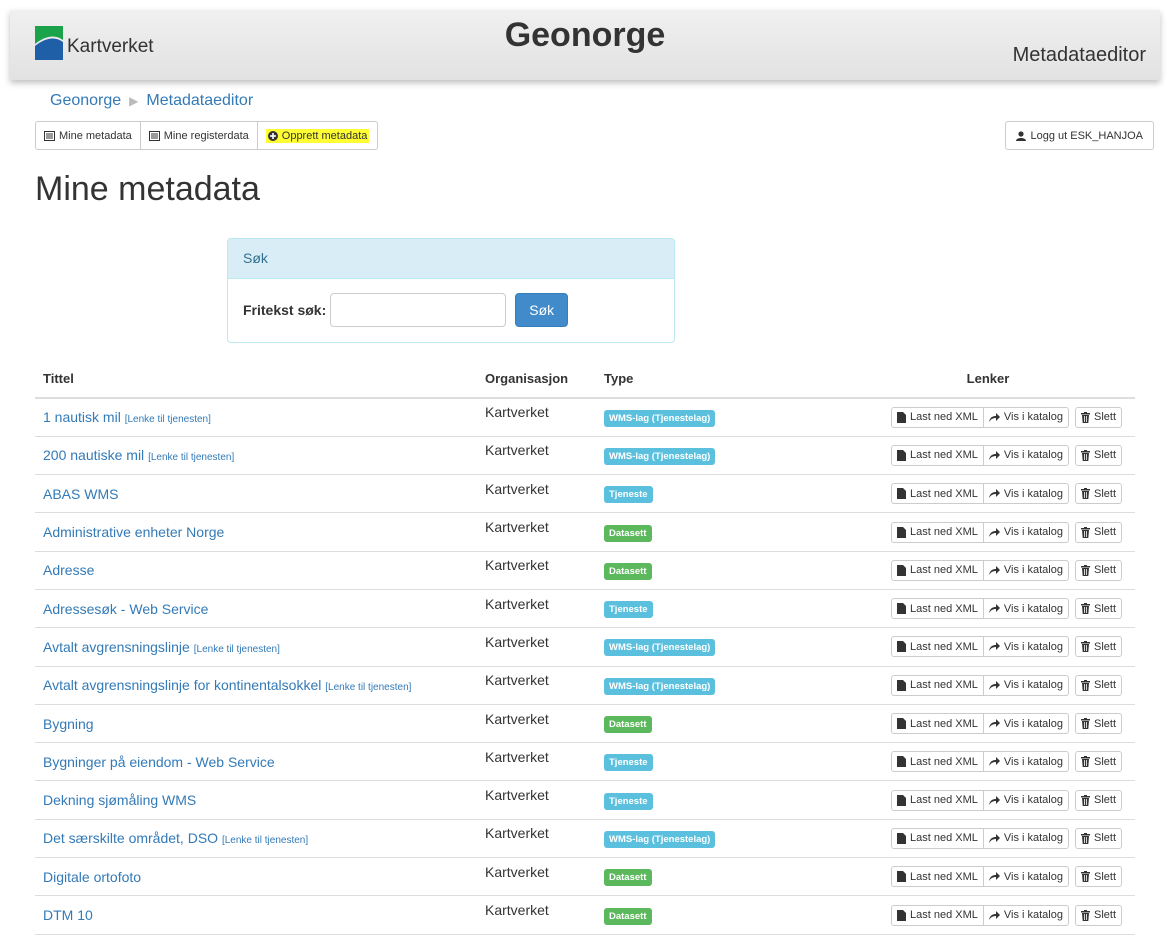 Image resolution: width=1170 pixels, height=935 pixels. Describe the element at coordinates (199, 101) in the screenshot. I see `breadcrumb-metadataeditor: Metadataeditor` at that location.